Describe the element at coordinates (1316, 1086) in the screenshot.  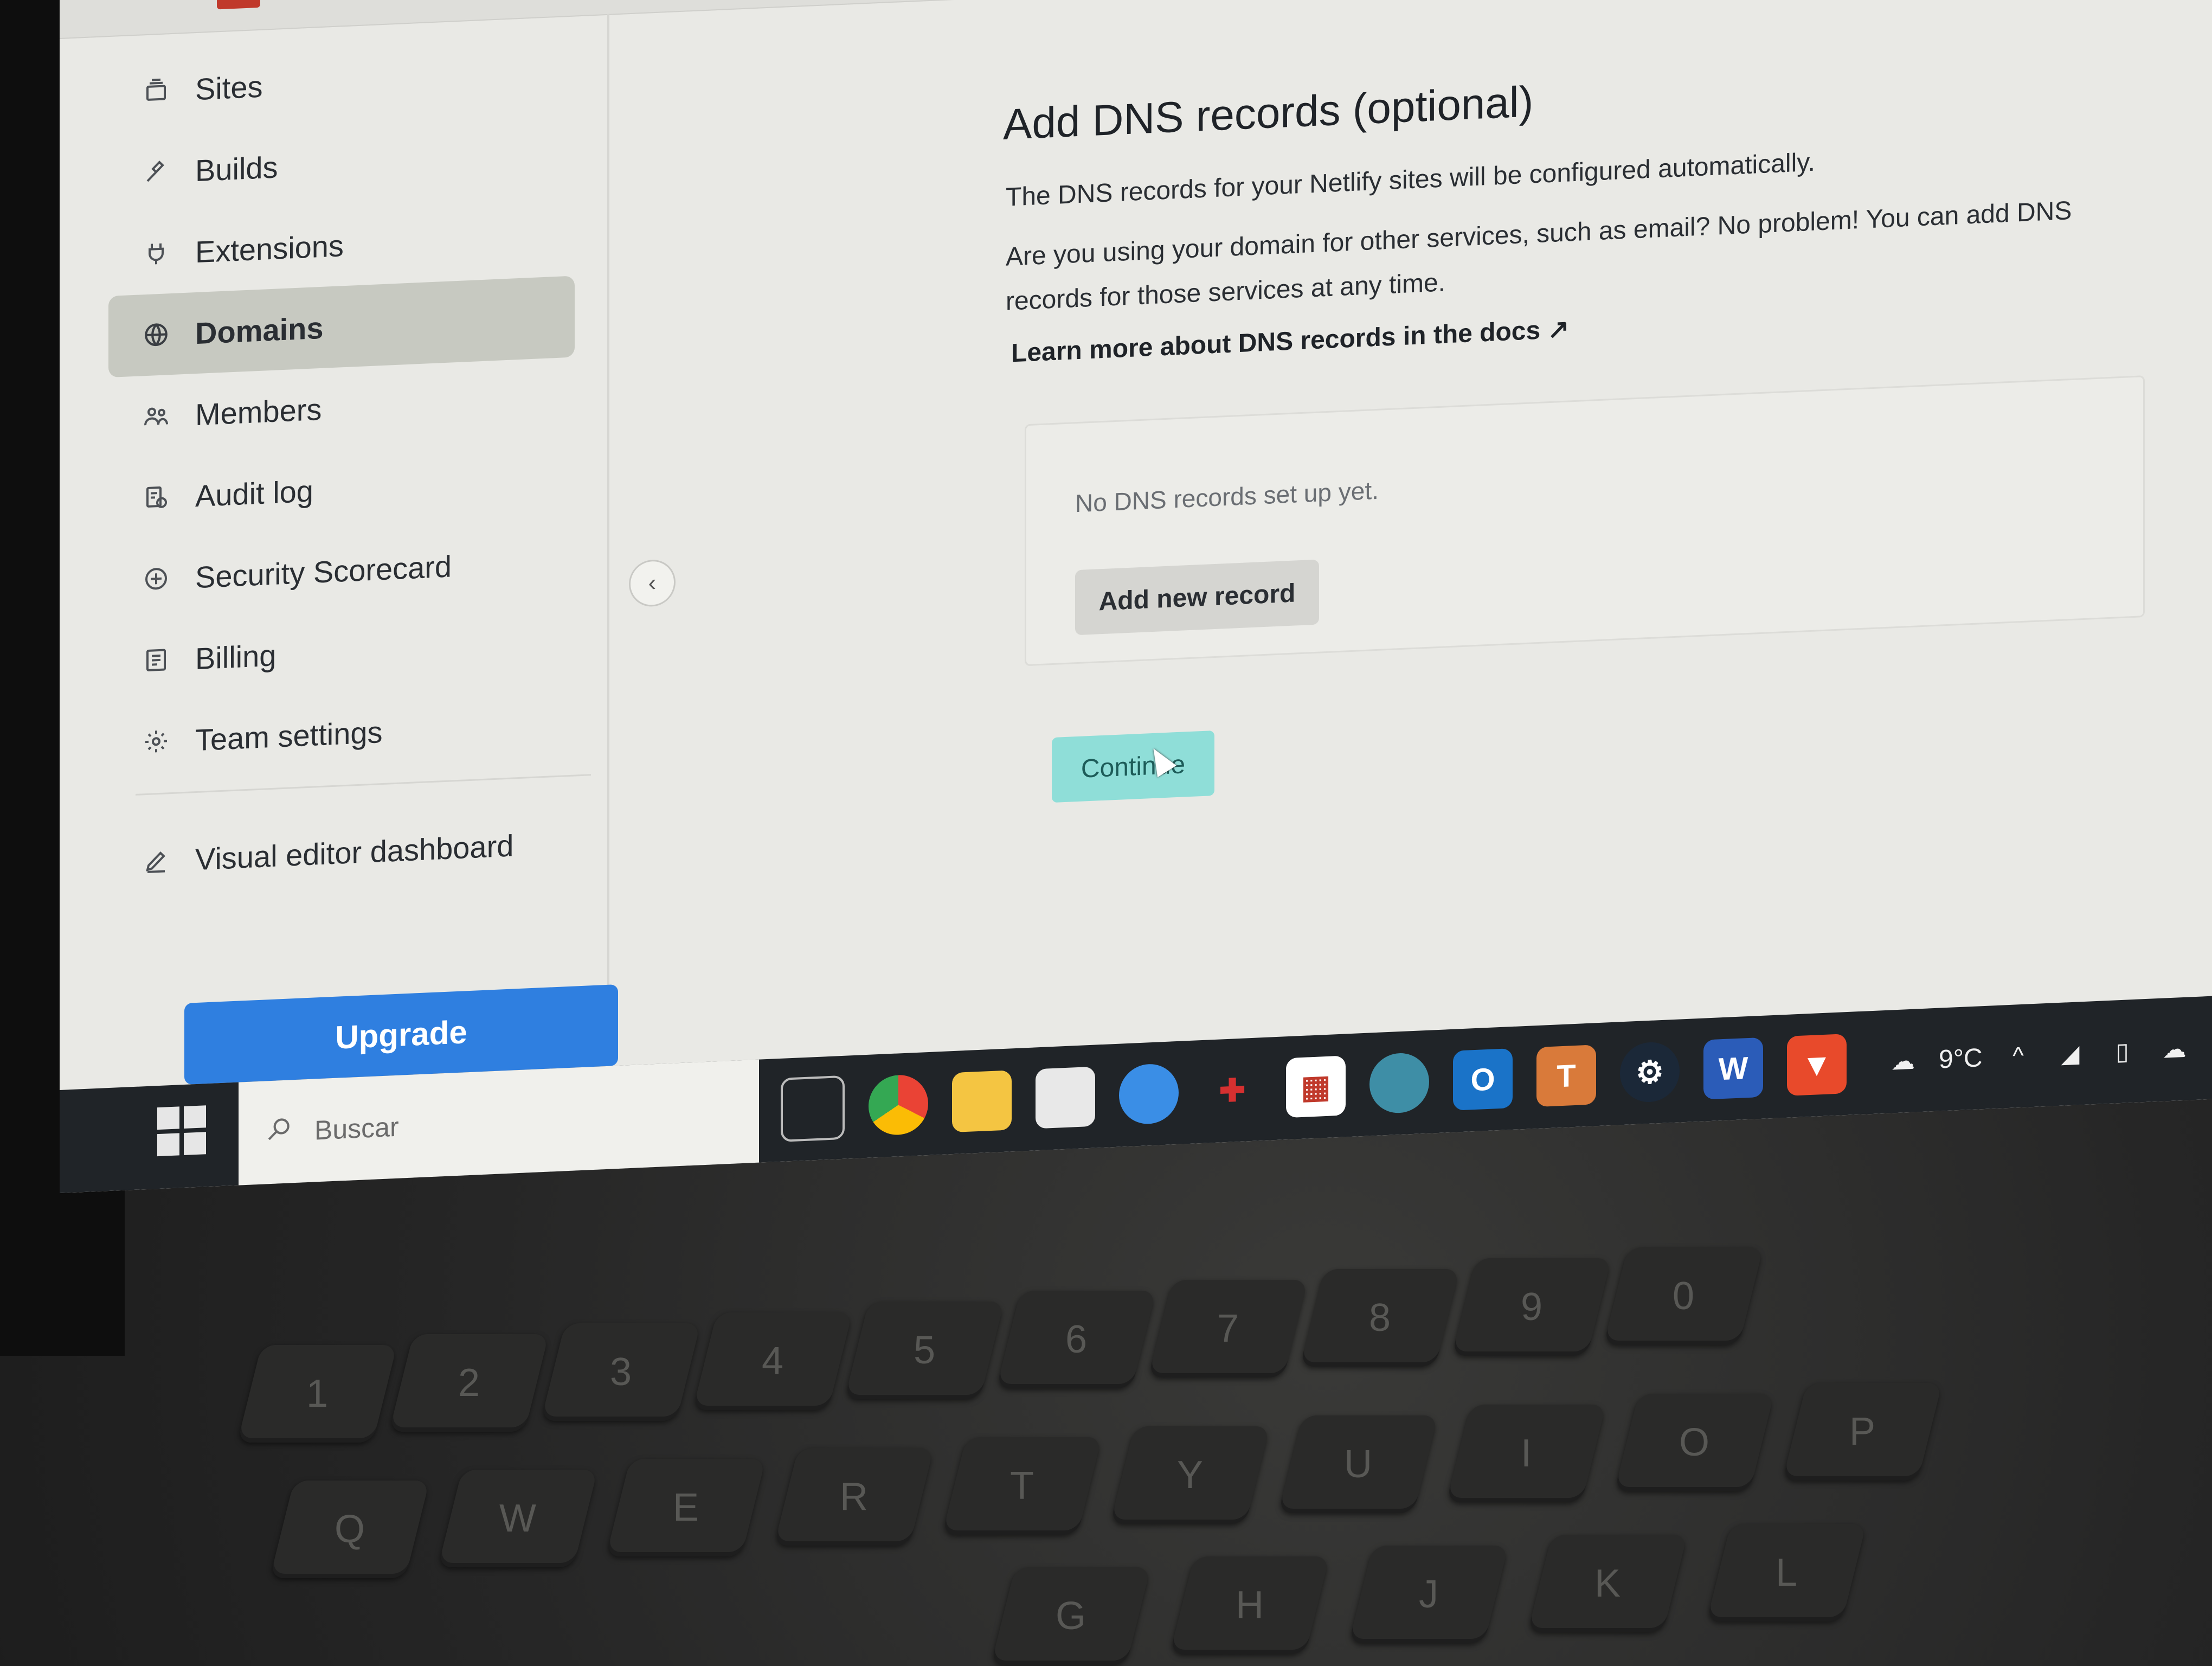
I see `gift-app-icon: ▦` at that location.